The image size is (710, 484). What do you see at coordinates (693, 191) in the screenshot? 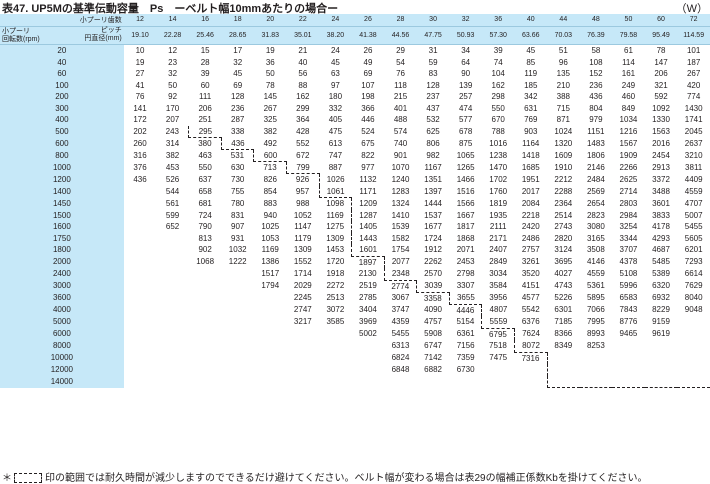
I see `value-cell: 4559` at bounding box center [693, 191].